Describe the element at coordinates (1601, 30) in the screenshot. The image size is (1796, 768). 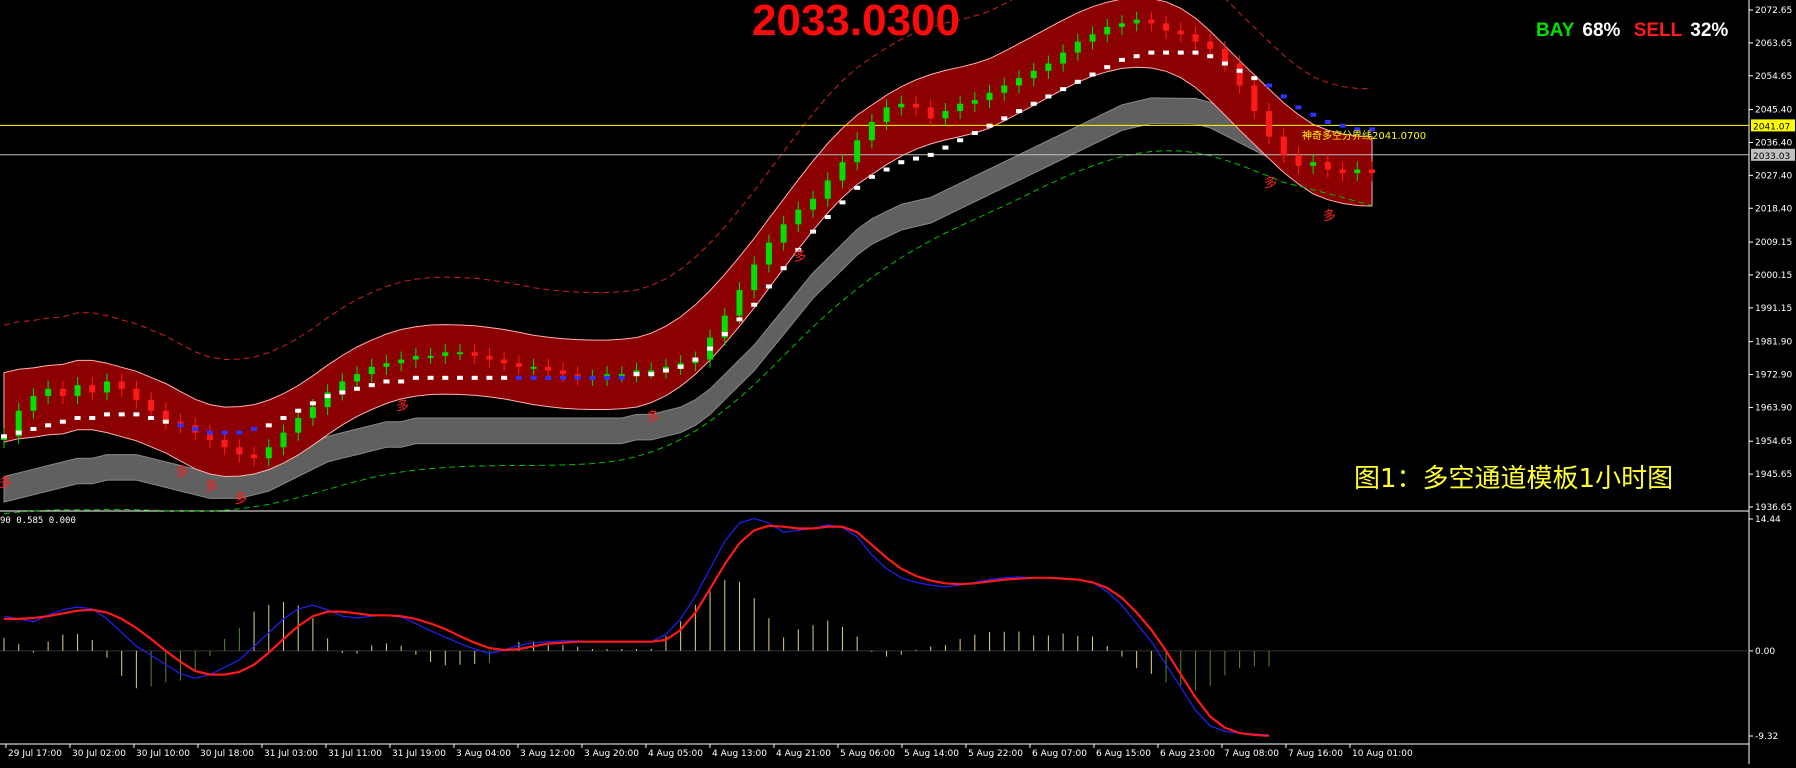
I see `bay-percent: 68%` at that location.